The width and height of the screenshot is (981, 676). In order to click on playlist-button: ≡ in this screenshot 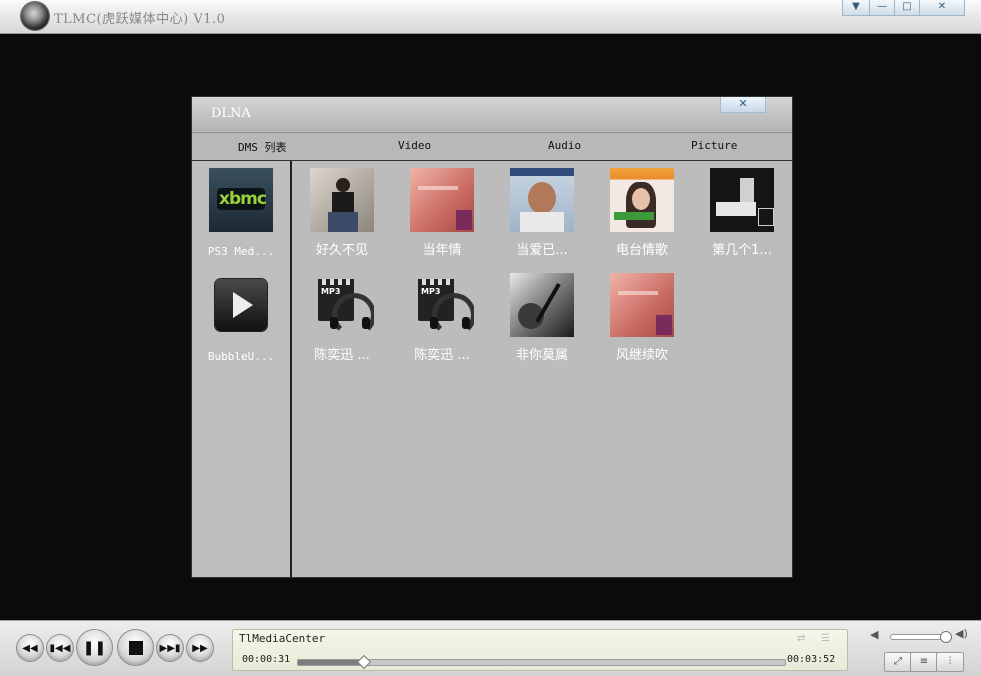, I will do `click(924, 662)`.